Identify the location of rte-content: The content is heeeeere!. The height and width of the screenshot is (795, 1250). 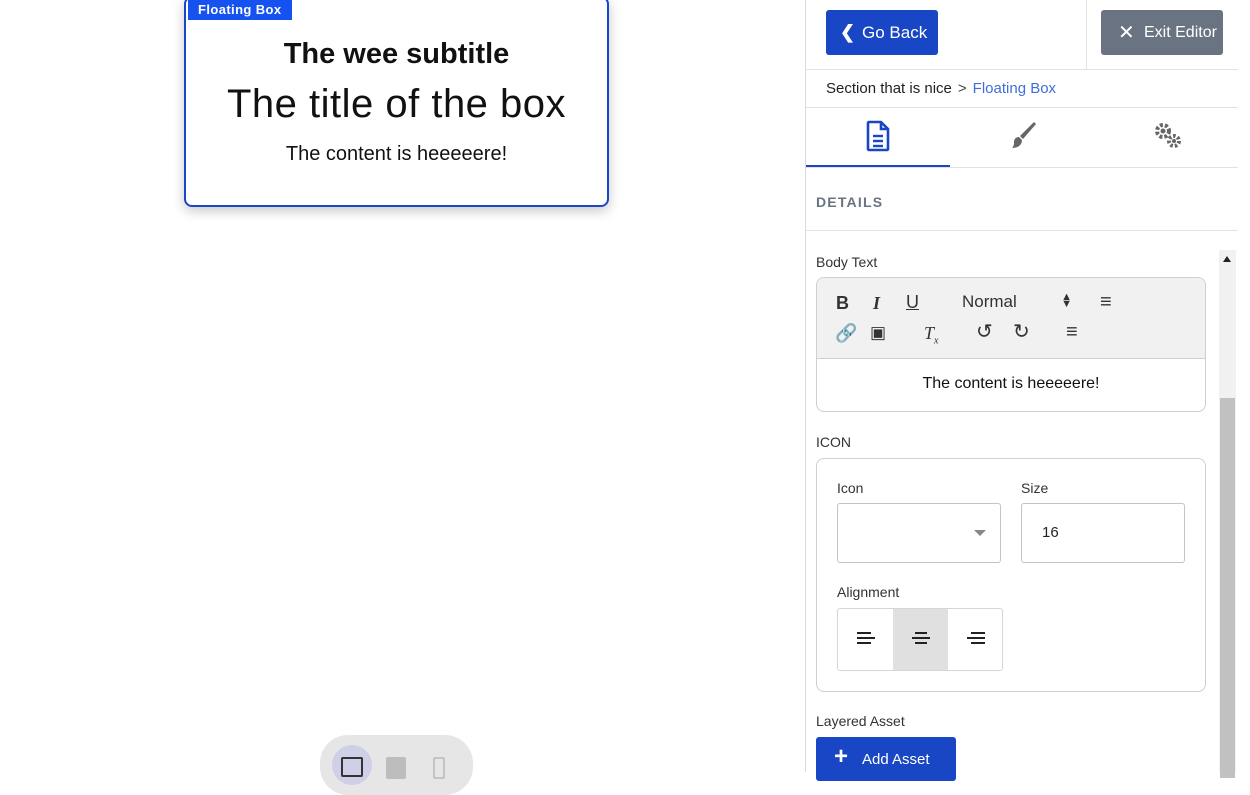
(1011, 384).